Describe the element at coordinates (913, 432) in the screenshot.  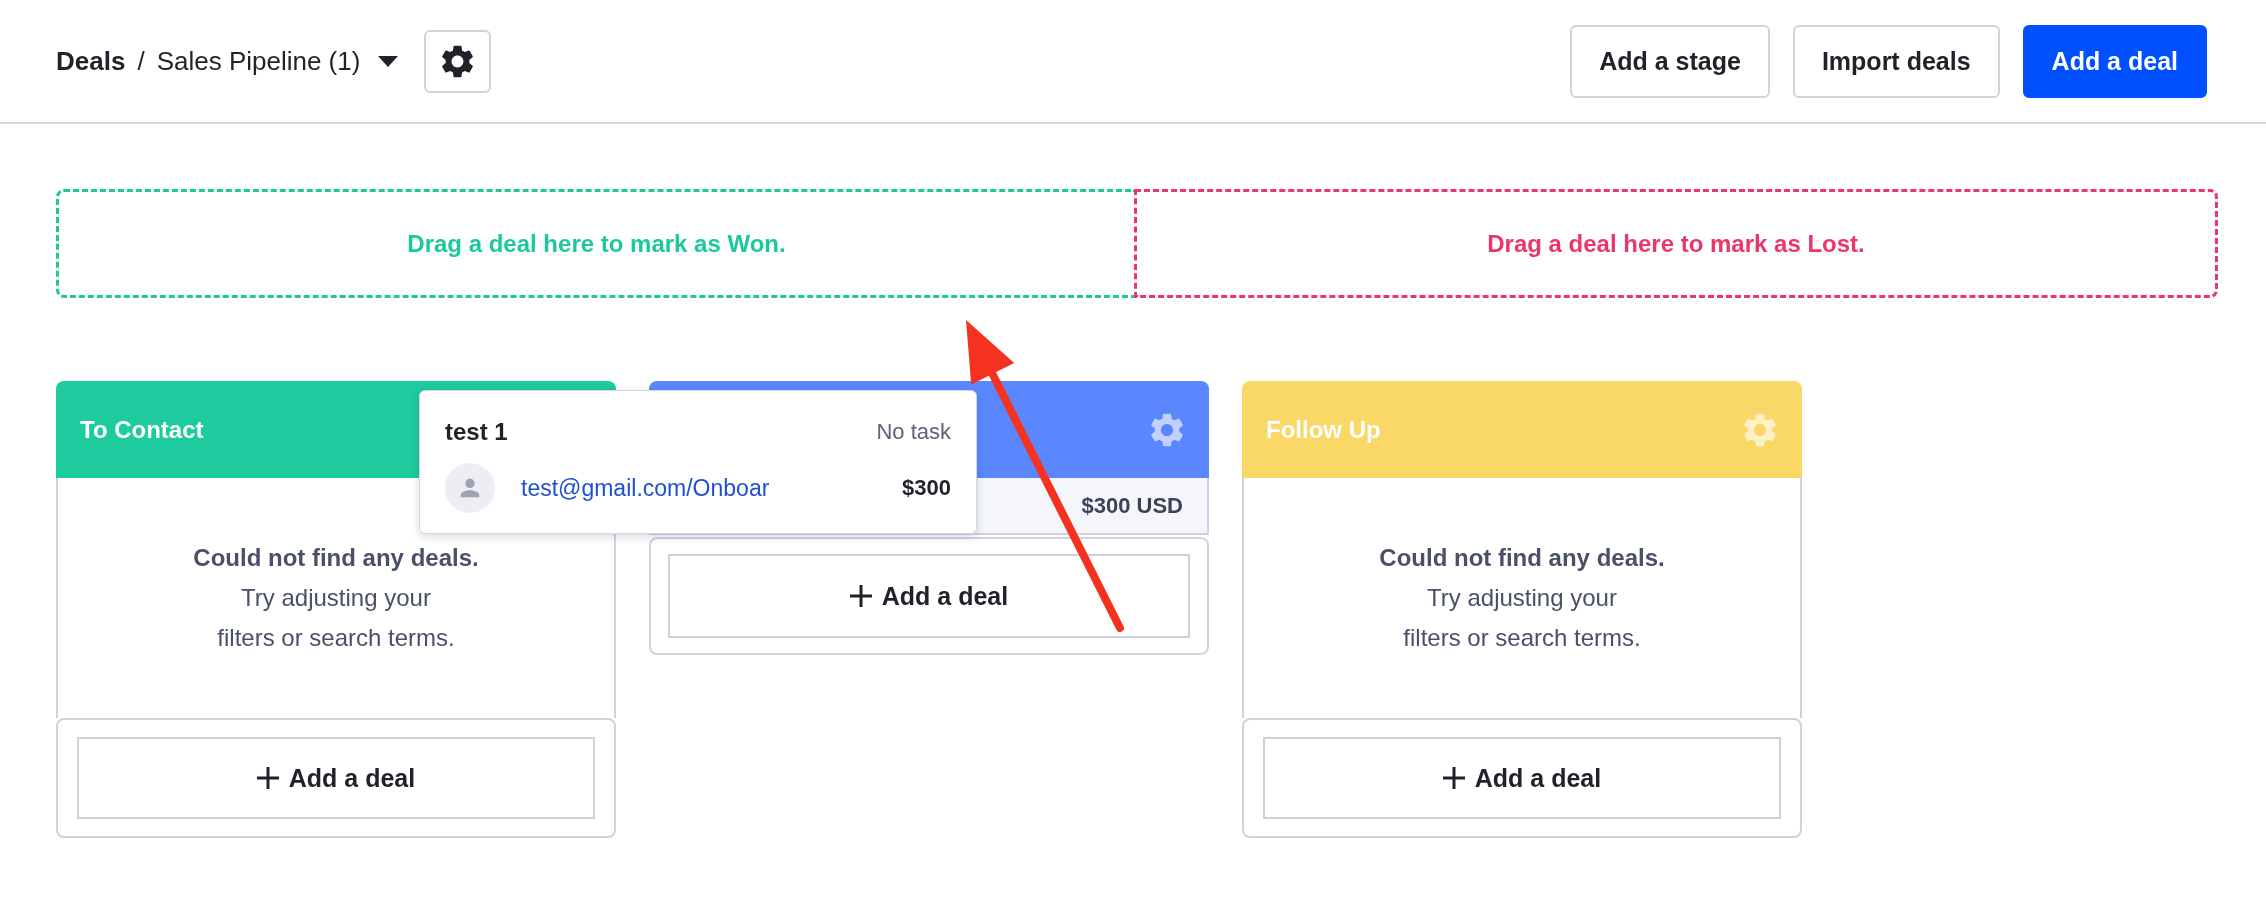
I see `deal-task-status: No task` at that location.